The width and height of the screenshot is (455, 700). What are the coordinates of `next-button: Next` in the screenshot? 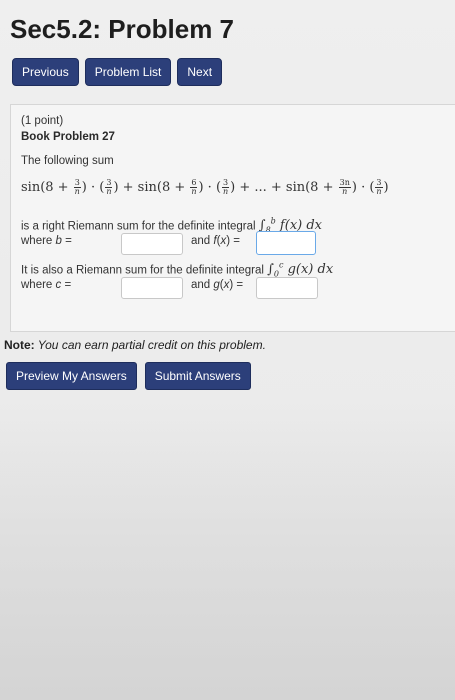 It's located at (200, 72).